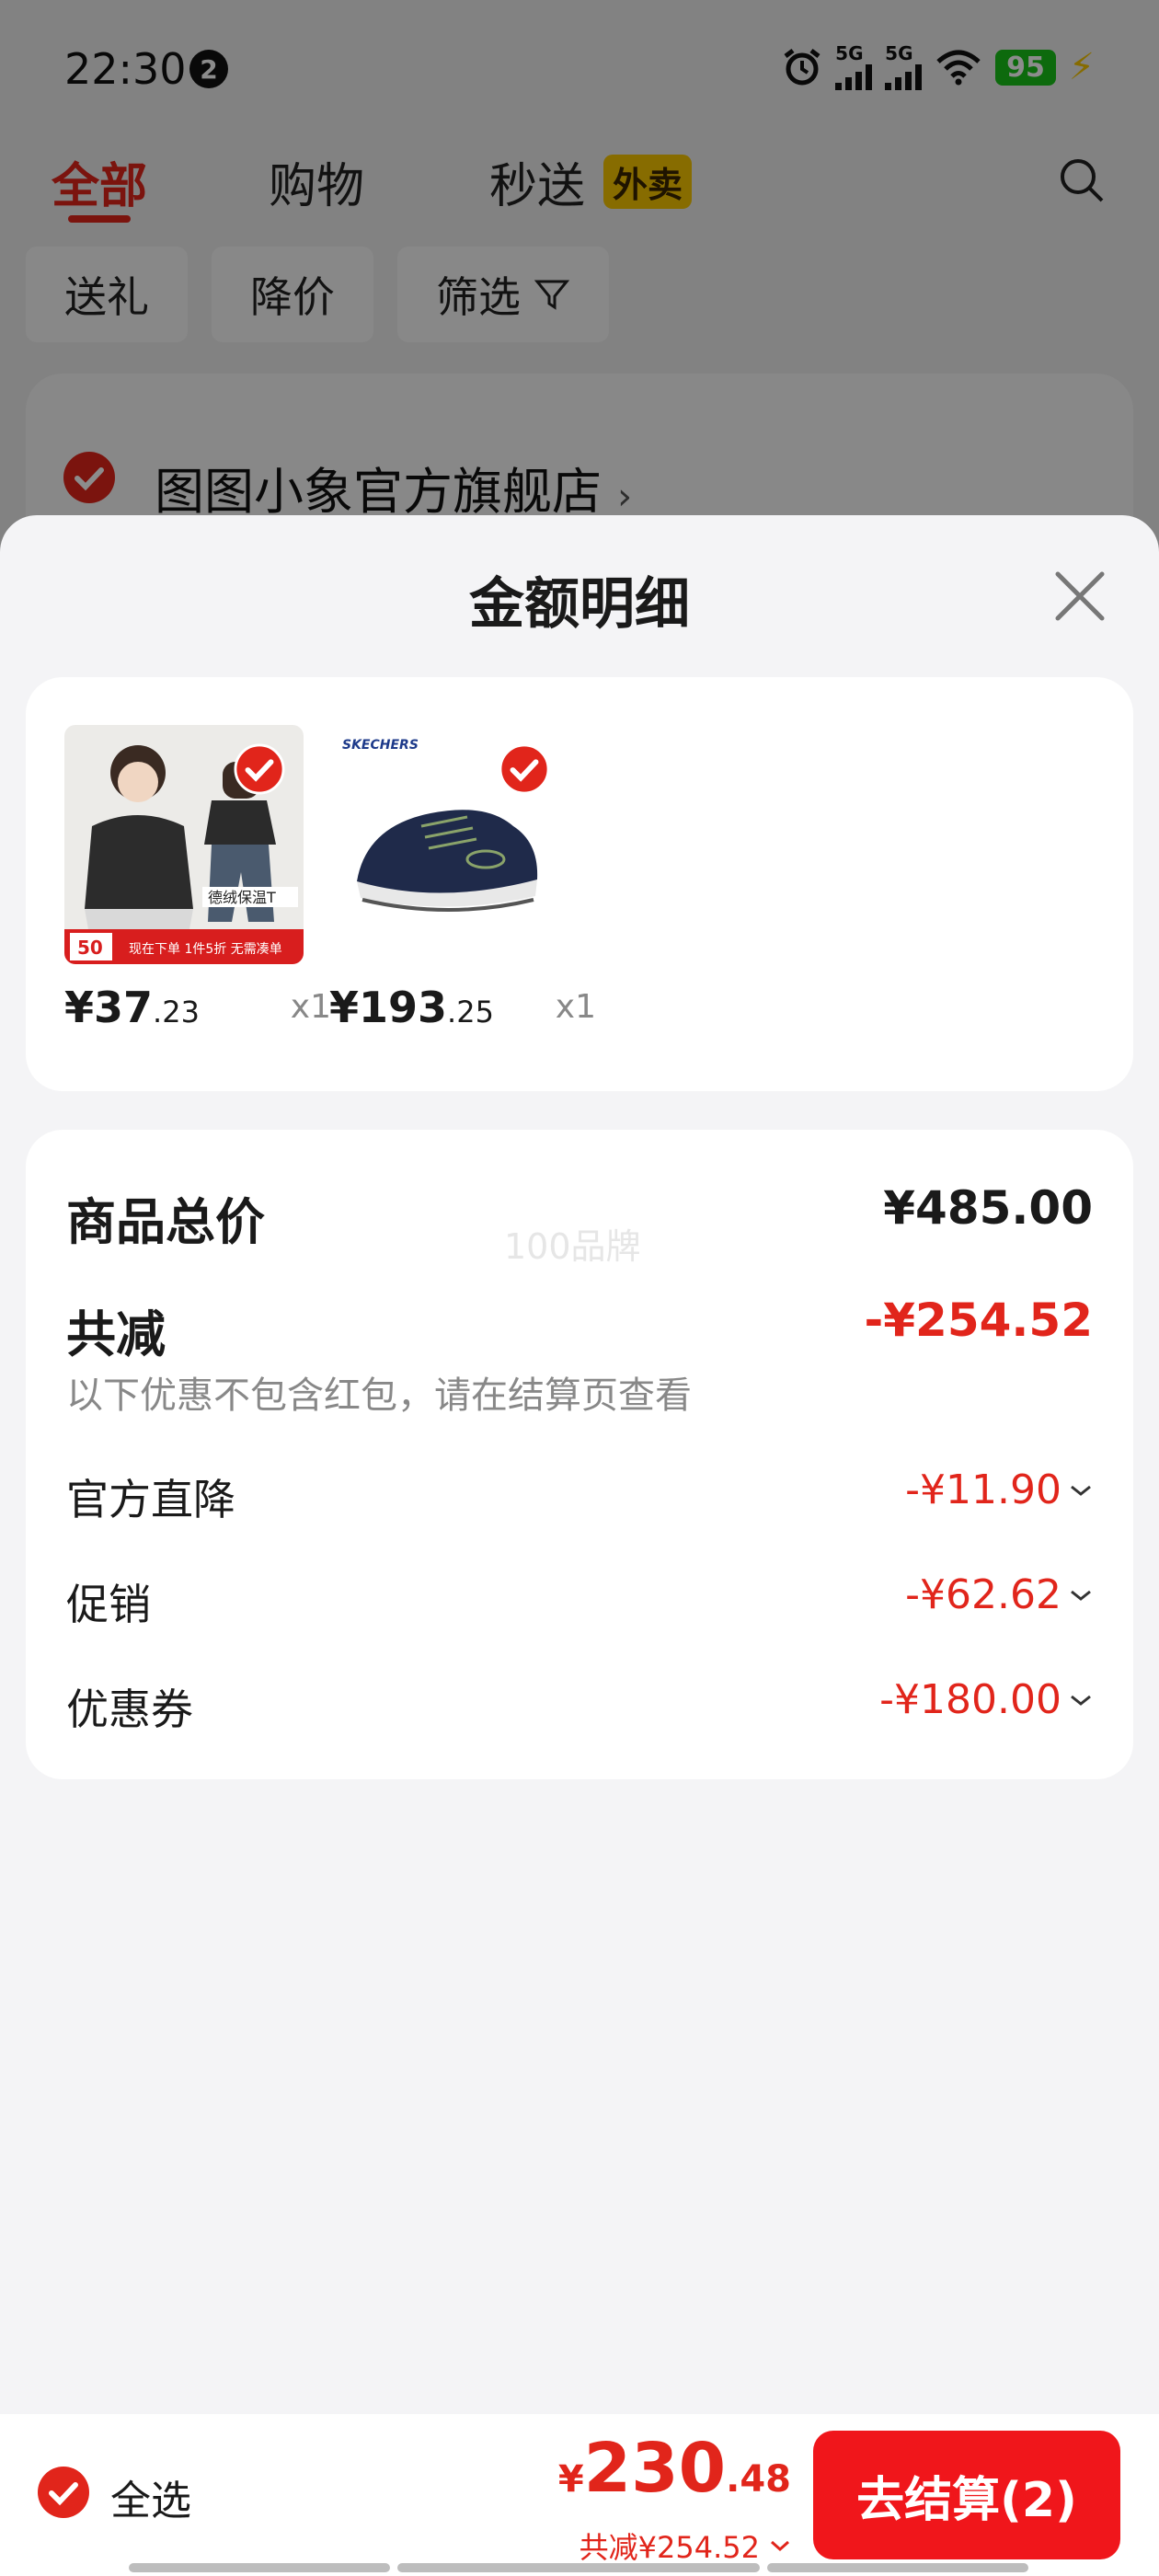  What do you see at coordinates (758, 2479) in the screenshot?
I see `pay-total-dec: .48` at bounding box center [758, 2479].